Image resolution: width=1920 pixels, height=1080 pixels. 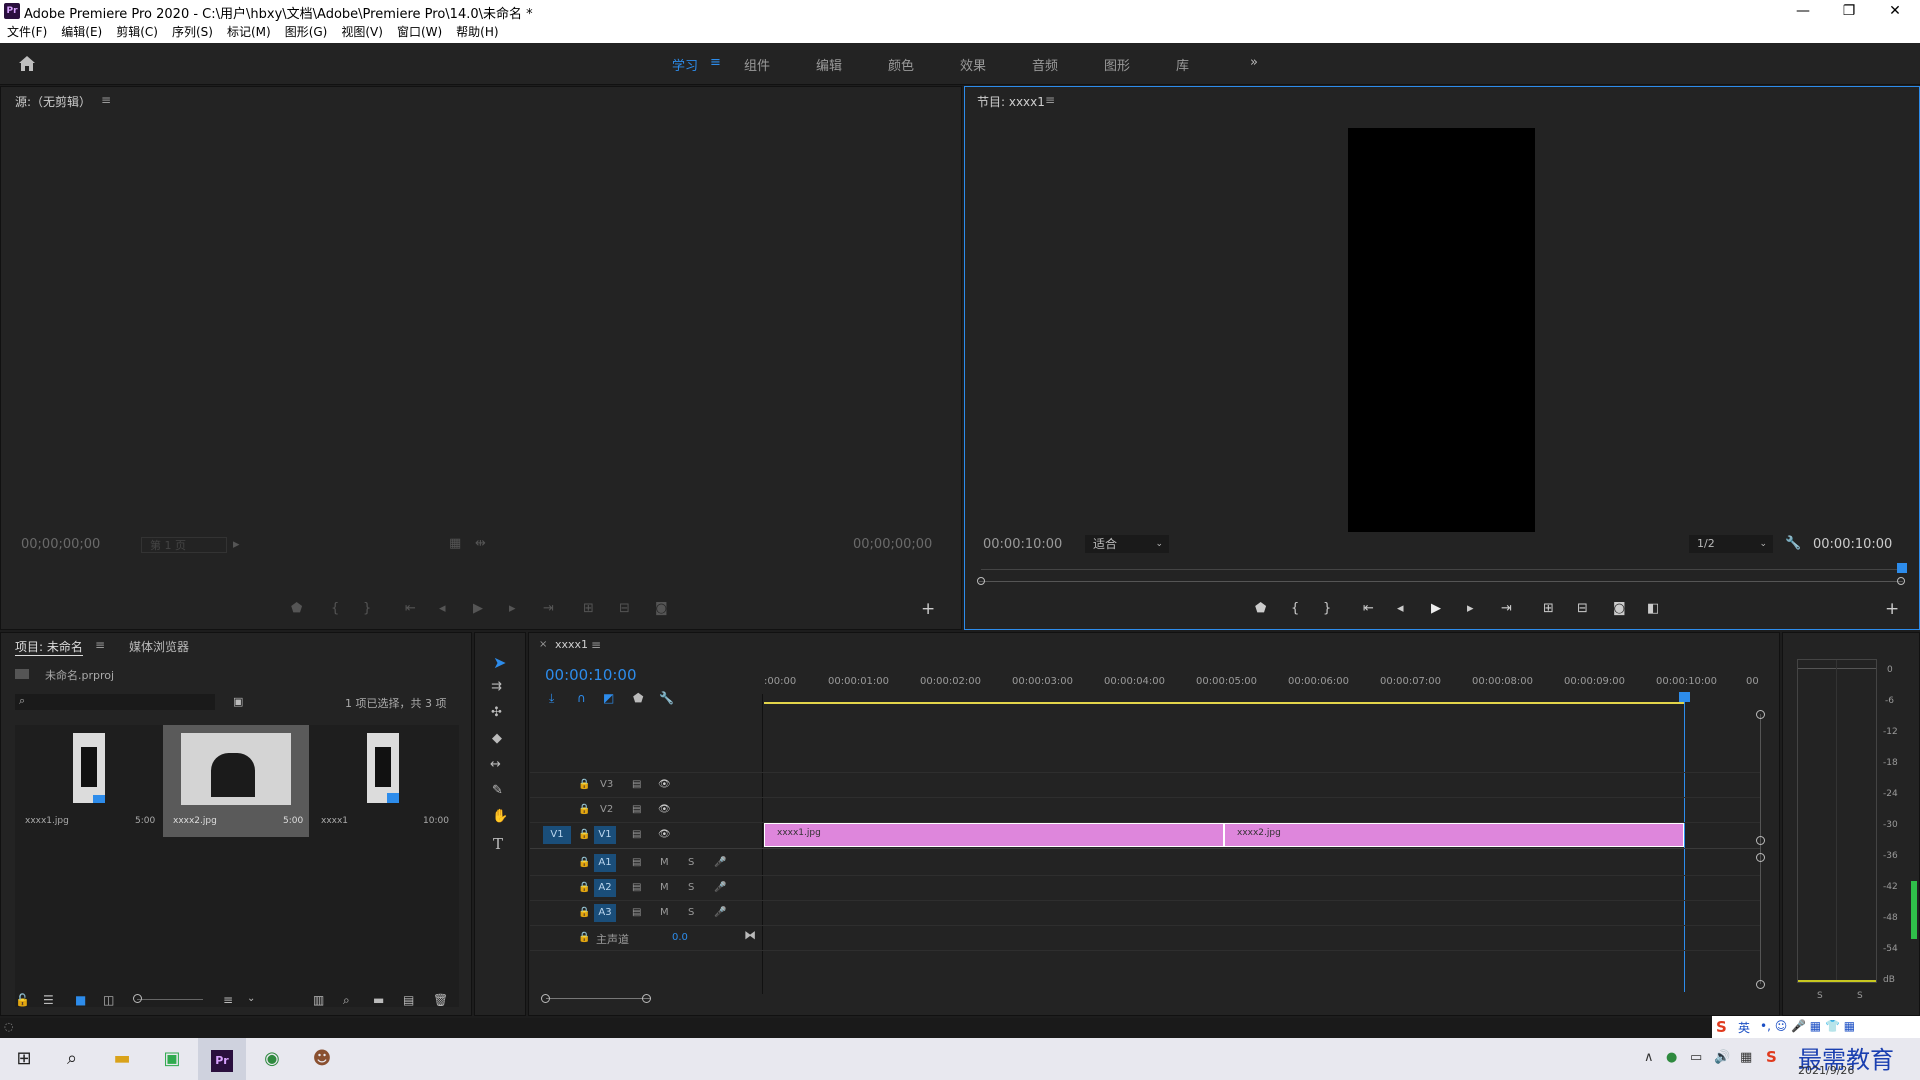 I want to click on playback-resolution-select: 1/2 ⌄, so click(x=1731, y=544).